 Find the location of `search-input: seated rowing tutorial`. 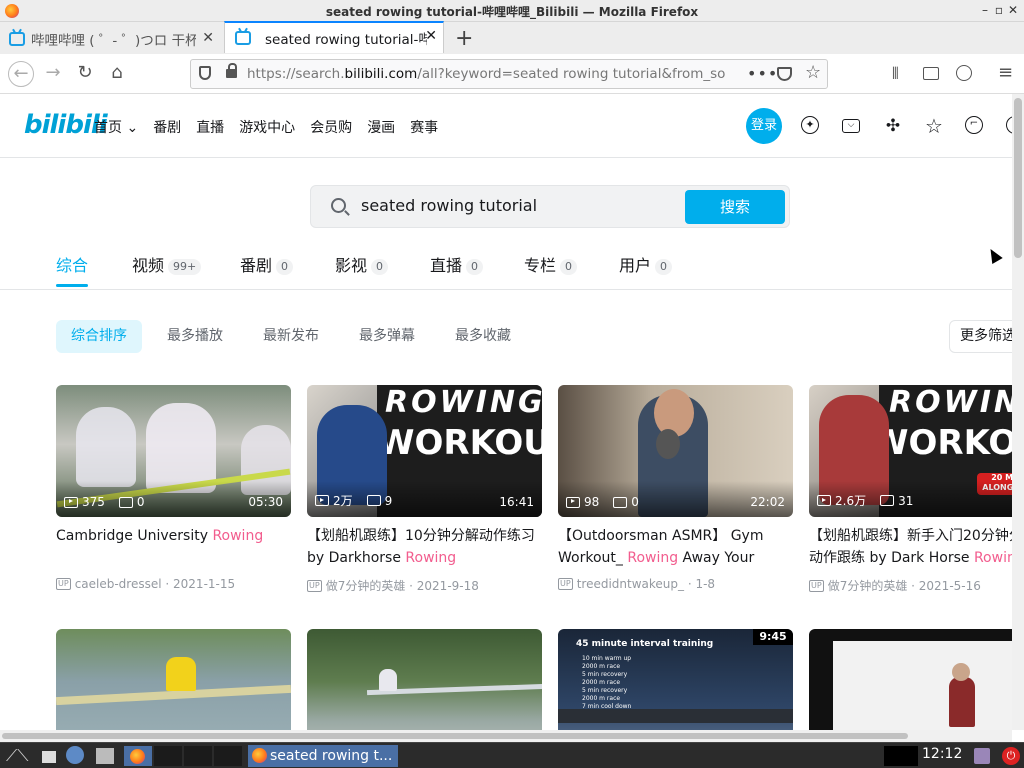

search-input: seated rowing tutorial is located at coordinates (449, 205).